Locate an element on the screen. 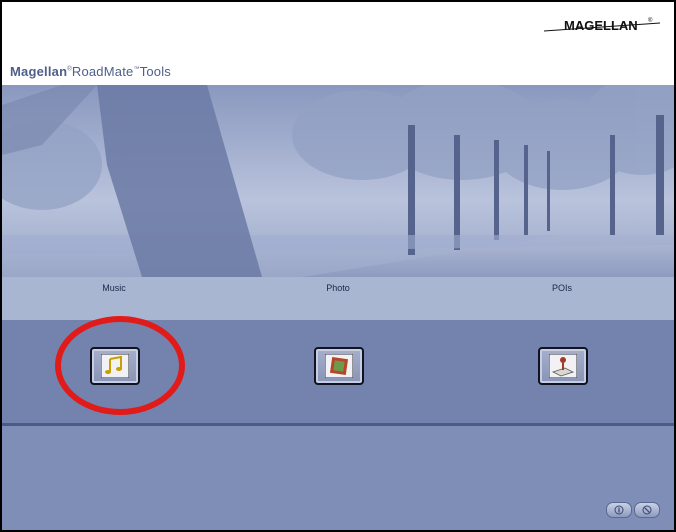 This screenshot has height=532, width=676. photo-frame-icon is located at coordinates (339, 366).